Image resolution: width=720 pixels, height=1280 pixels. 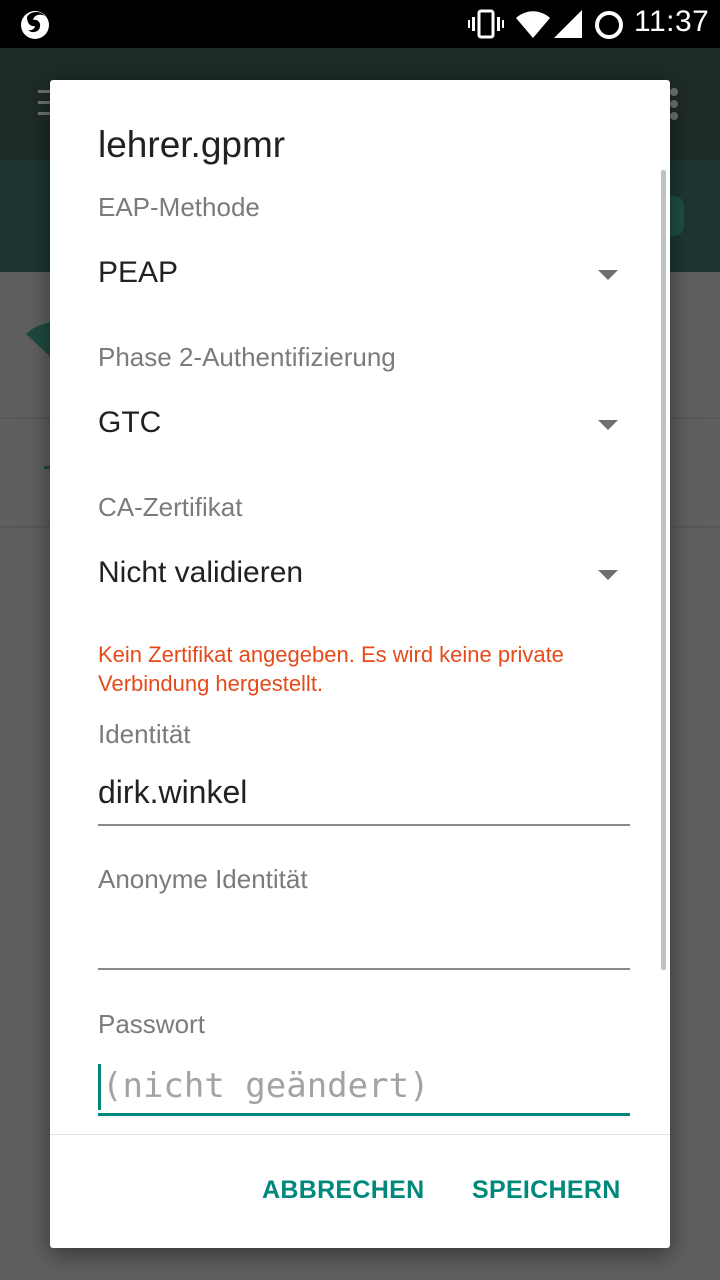 What do you see at coordinates (343, 1190) in the screenshot?
I see `cancel-button: ABBRECHEN` at bounding box center [343, 1190].